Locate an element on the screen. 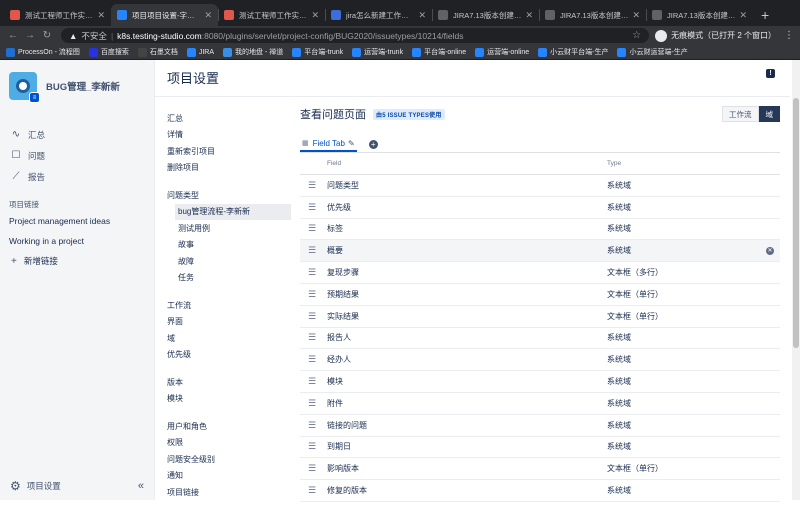 This screenshot has height=512, width=800. subnav-item: 汇总 is located at coordinates (227, 118).